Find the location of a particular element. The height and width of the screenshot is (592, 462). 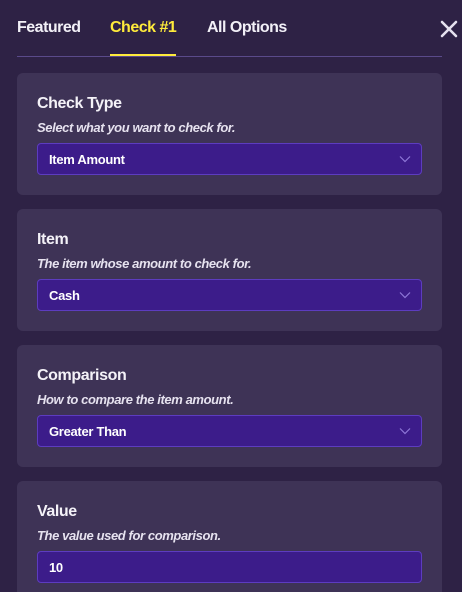

close-button is located at coordinates (449, 29).